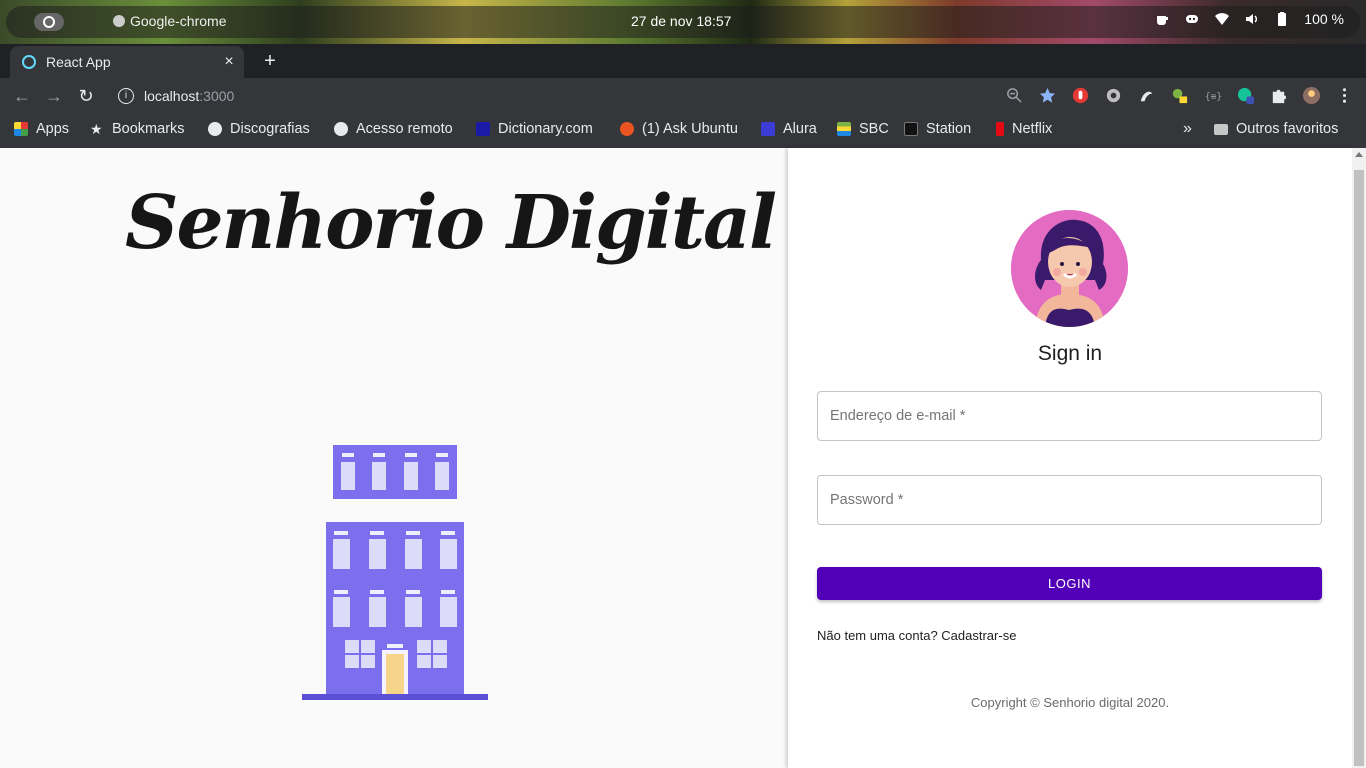 The image size is (1366, 768). I want to click on ask-ubuntu-icon, so click(627, 129).